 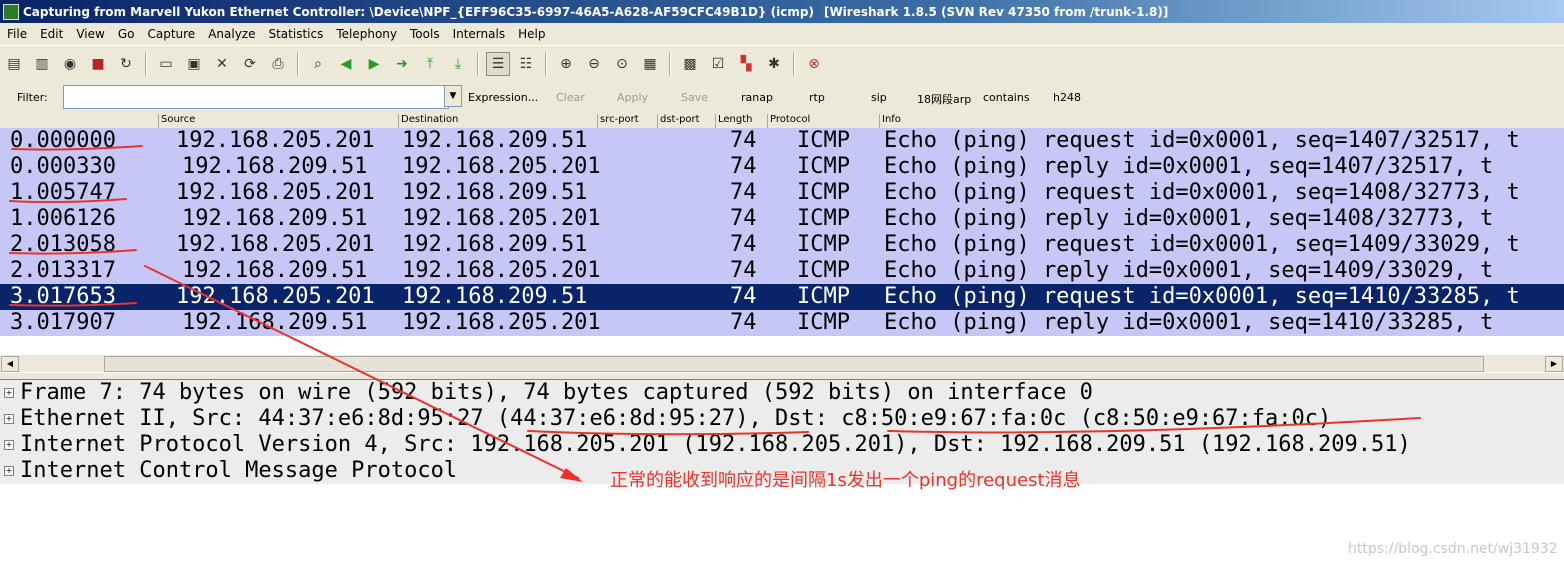 I want to click on packet-time: 3.017653, so click(x=63, y=296).